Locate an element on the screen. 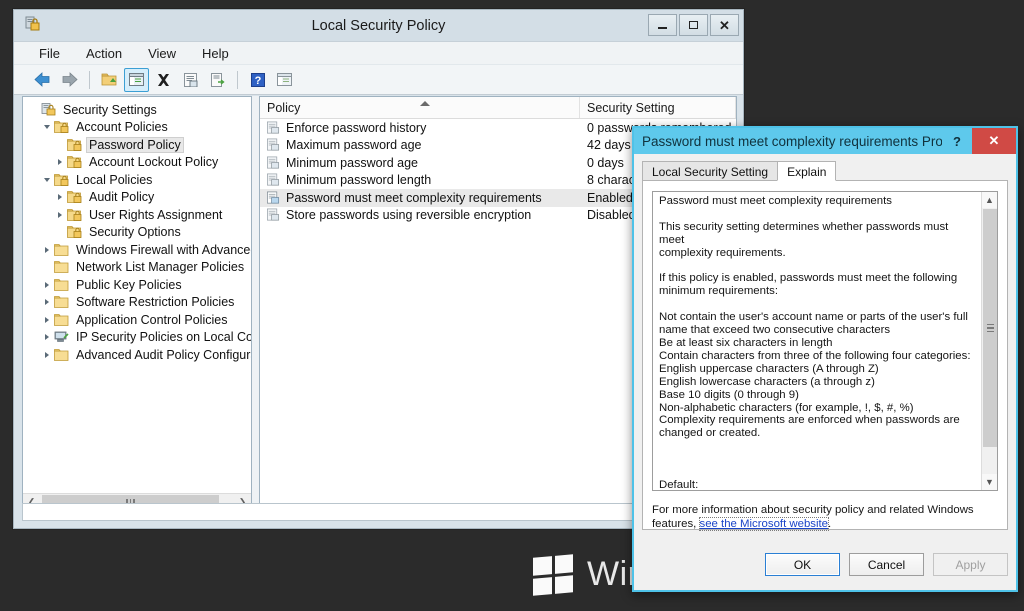 The image size is (1024, 611). status-bar is located at coordinates (379, 512).